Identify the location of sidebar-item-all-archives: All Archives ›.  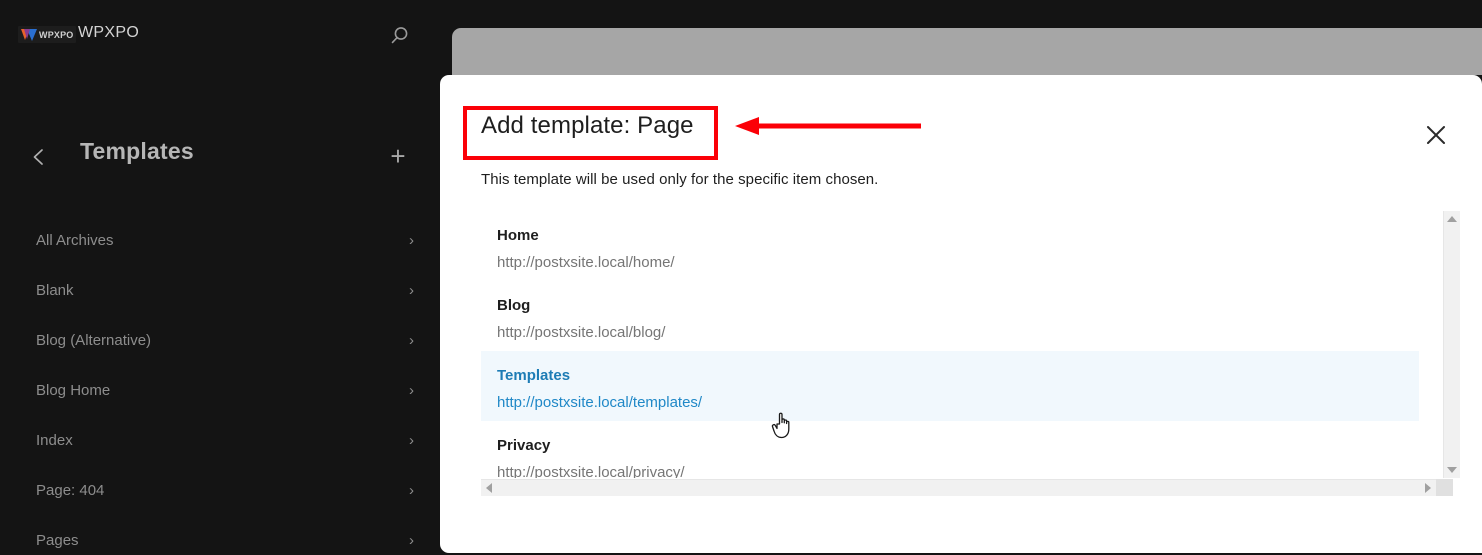
(220, 240).